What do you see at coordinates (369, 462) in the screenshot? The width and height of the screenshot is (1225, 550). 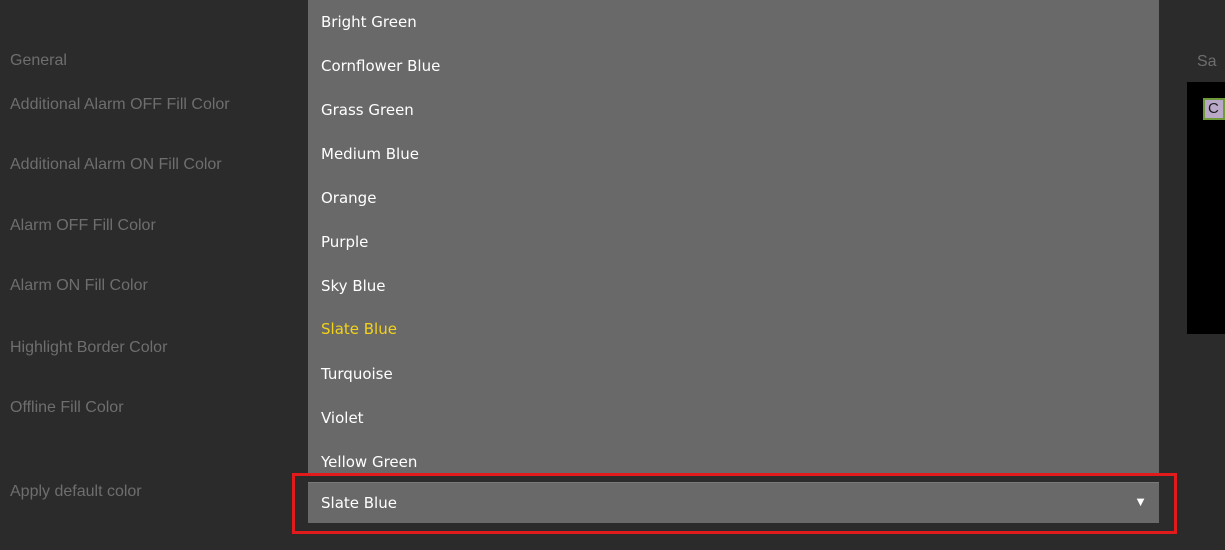 I see `dropdown-option-yellow-green: Yellow Green` at bounding box center [369, 462].